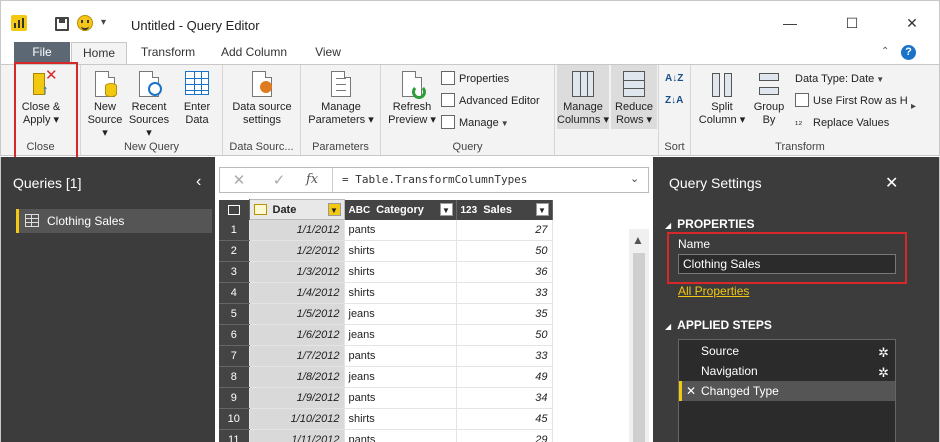  I want to click on split-column-button: Split Column ▾, so click(722, 98).